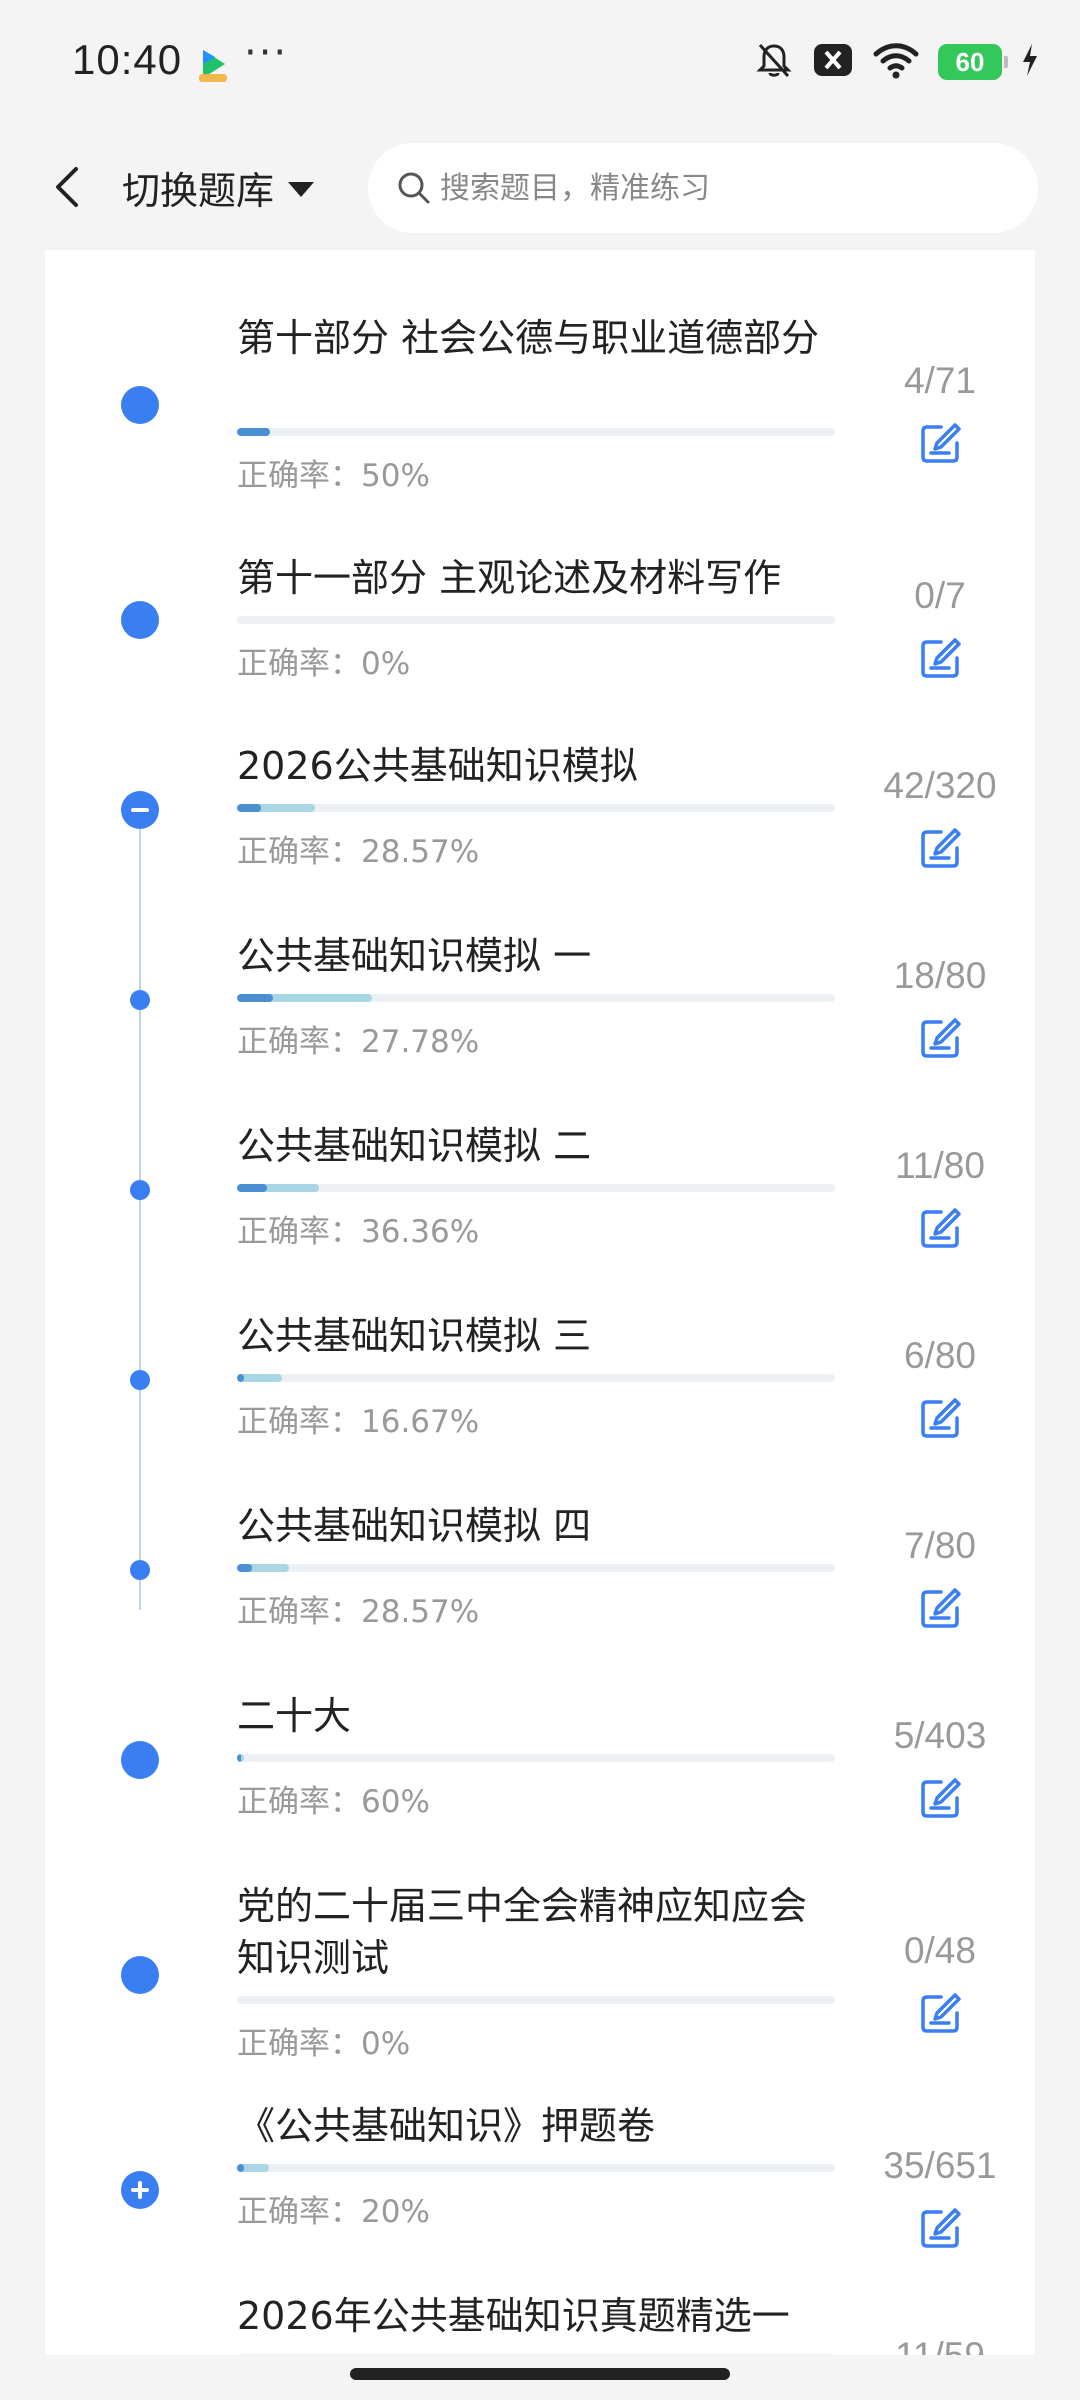 The width and height of the screenshot is (1080, 2400). What do you see at coordinates (940, 1735) in the screenshot?
I see `progress-count: 5/403` at bounding box center [940, 1735].